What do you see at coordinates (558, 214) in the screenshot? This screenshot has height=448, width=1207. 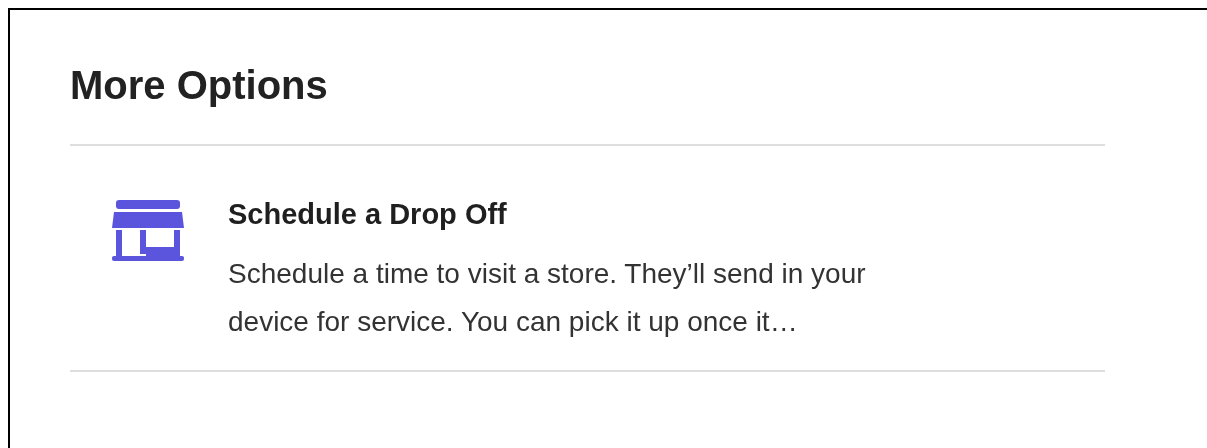 I see `option-title: Schedule a Drop Off` at bounding box center [558, 214].